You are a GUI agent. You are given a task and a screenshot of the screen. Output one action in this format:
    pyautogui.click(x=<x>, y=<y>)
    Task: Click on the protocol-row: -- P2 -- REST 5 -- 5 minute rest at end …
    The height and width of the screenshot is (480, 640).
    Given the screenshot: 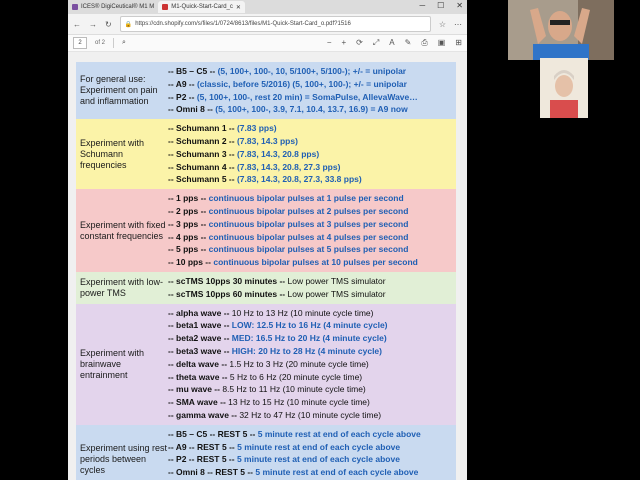 What is the action you would take?
    pyautogui.click(x=312, y=459)
    